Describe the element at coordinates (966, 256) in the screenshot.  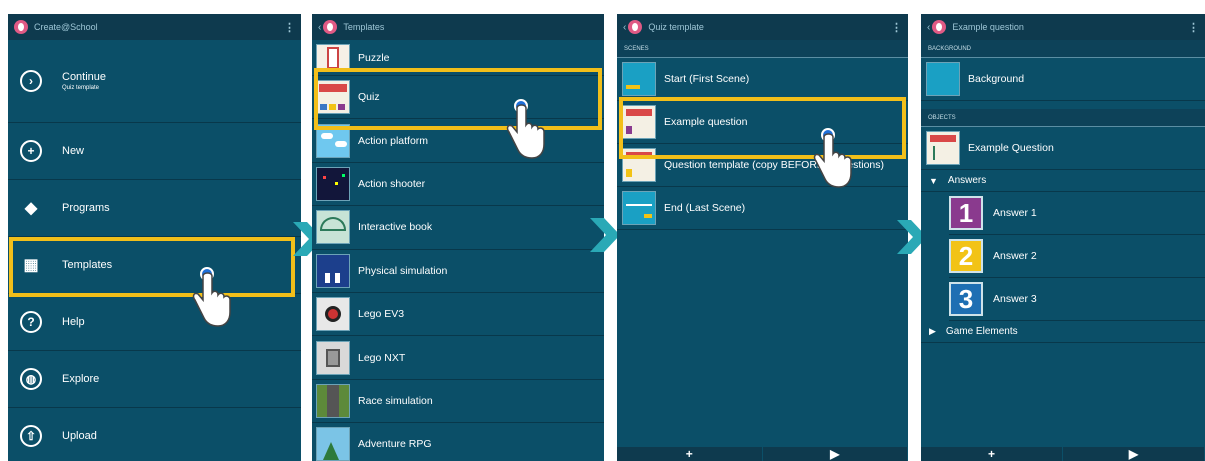
I see `number-2-icon: 2` at that location.